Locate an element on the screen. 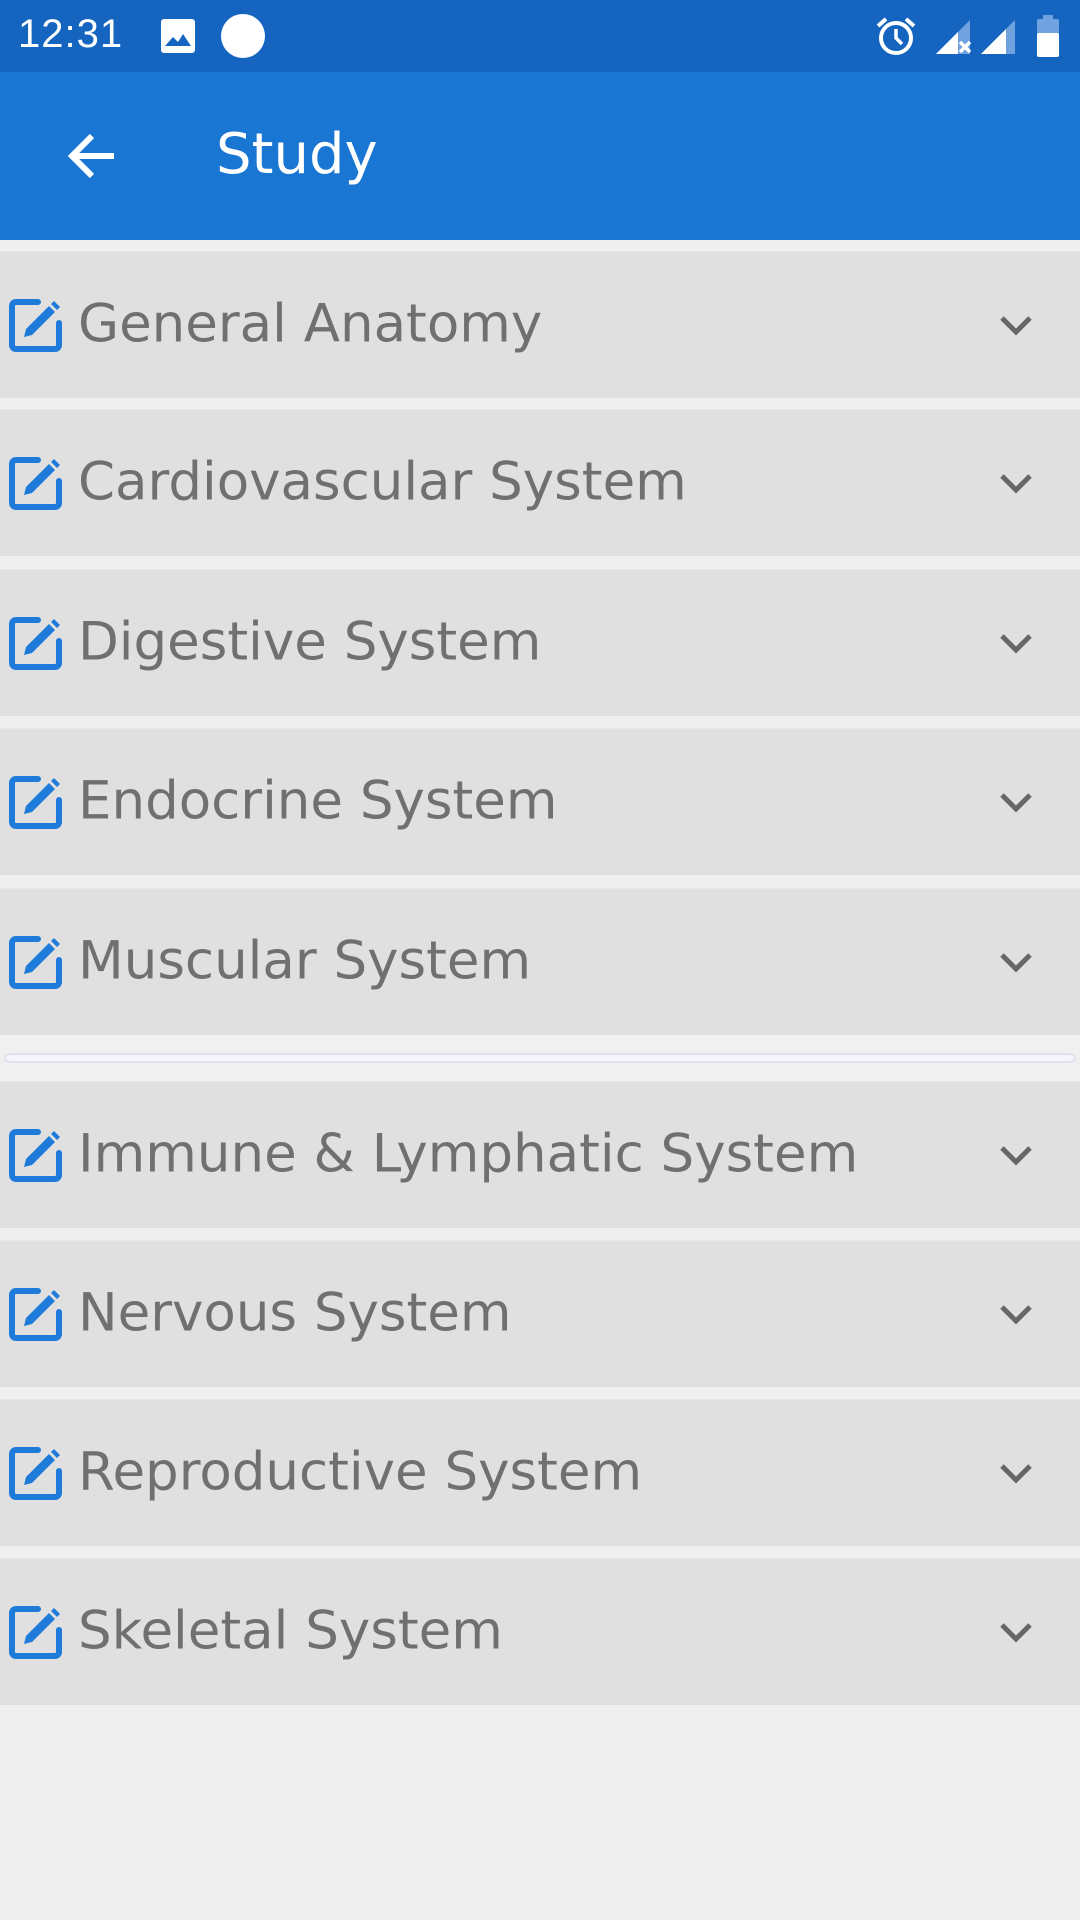 The height and width of the screenshot is (1920, 1080). section-row-immune-lymphatic-system: Immune & Lymphatic System is located at coordinates (540, 1155).